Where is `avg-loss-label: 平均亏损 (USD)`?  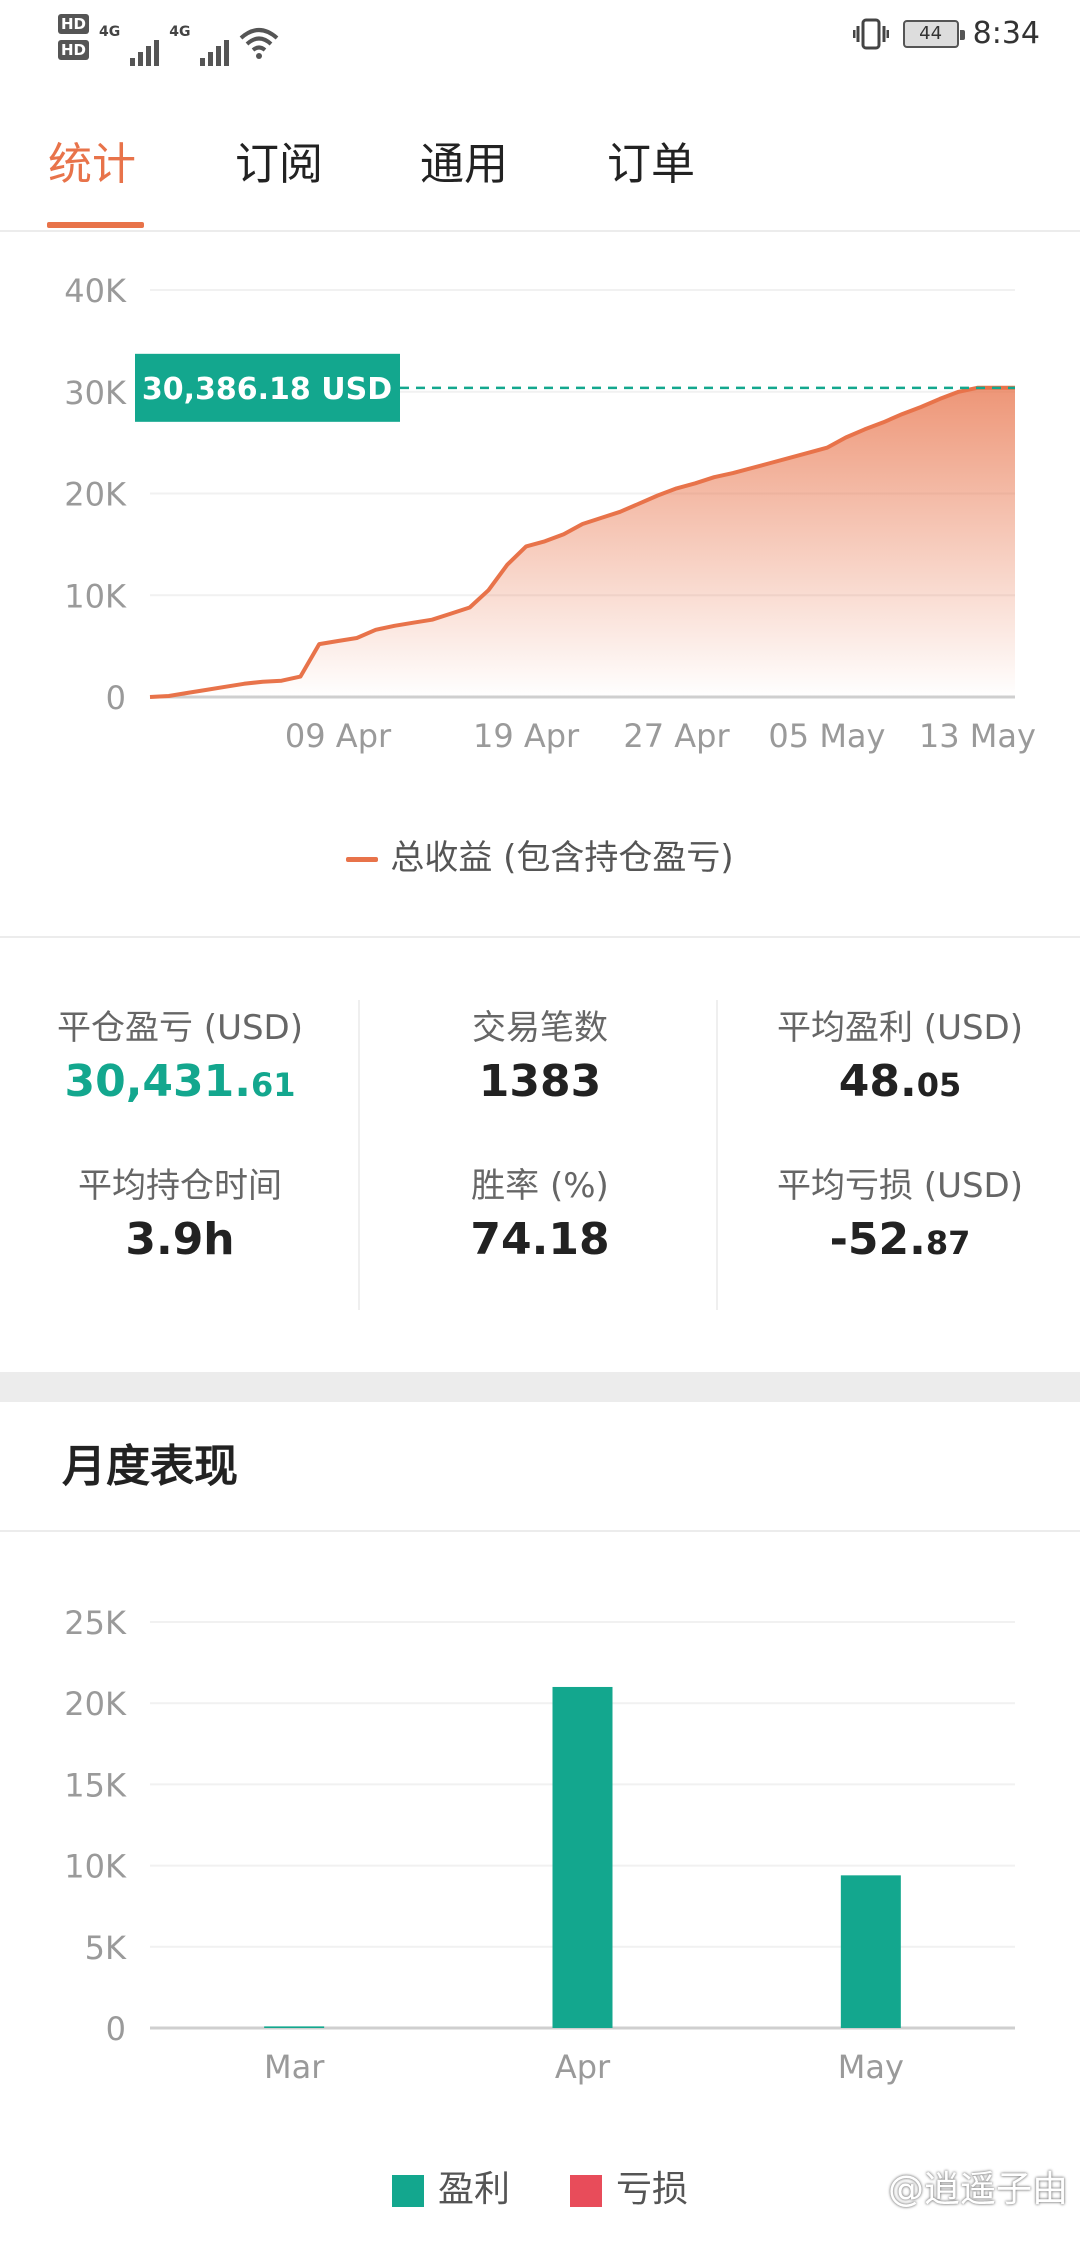 avg-loss-label: 平均亏损 (USD) is located at coordinates (900, 1186).